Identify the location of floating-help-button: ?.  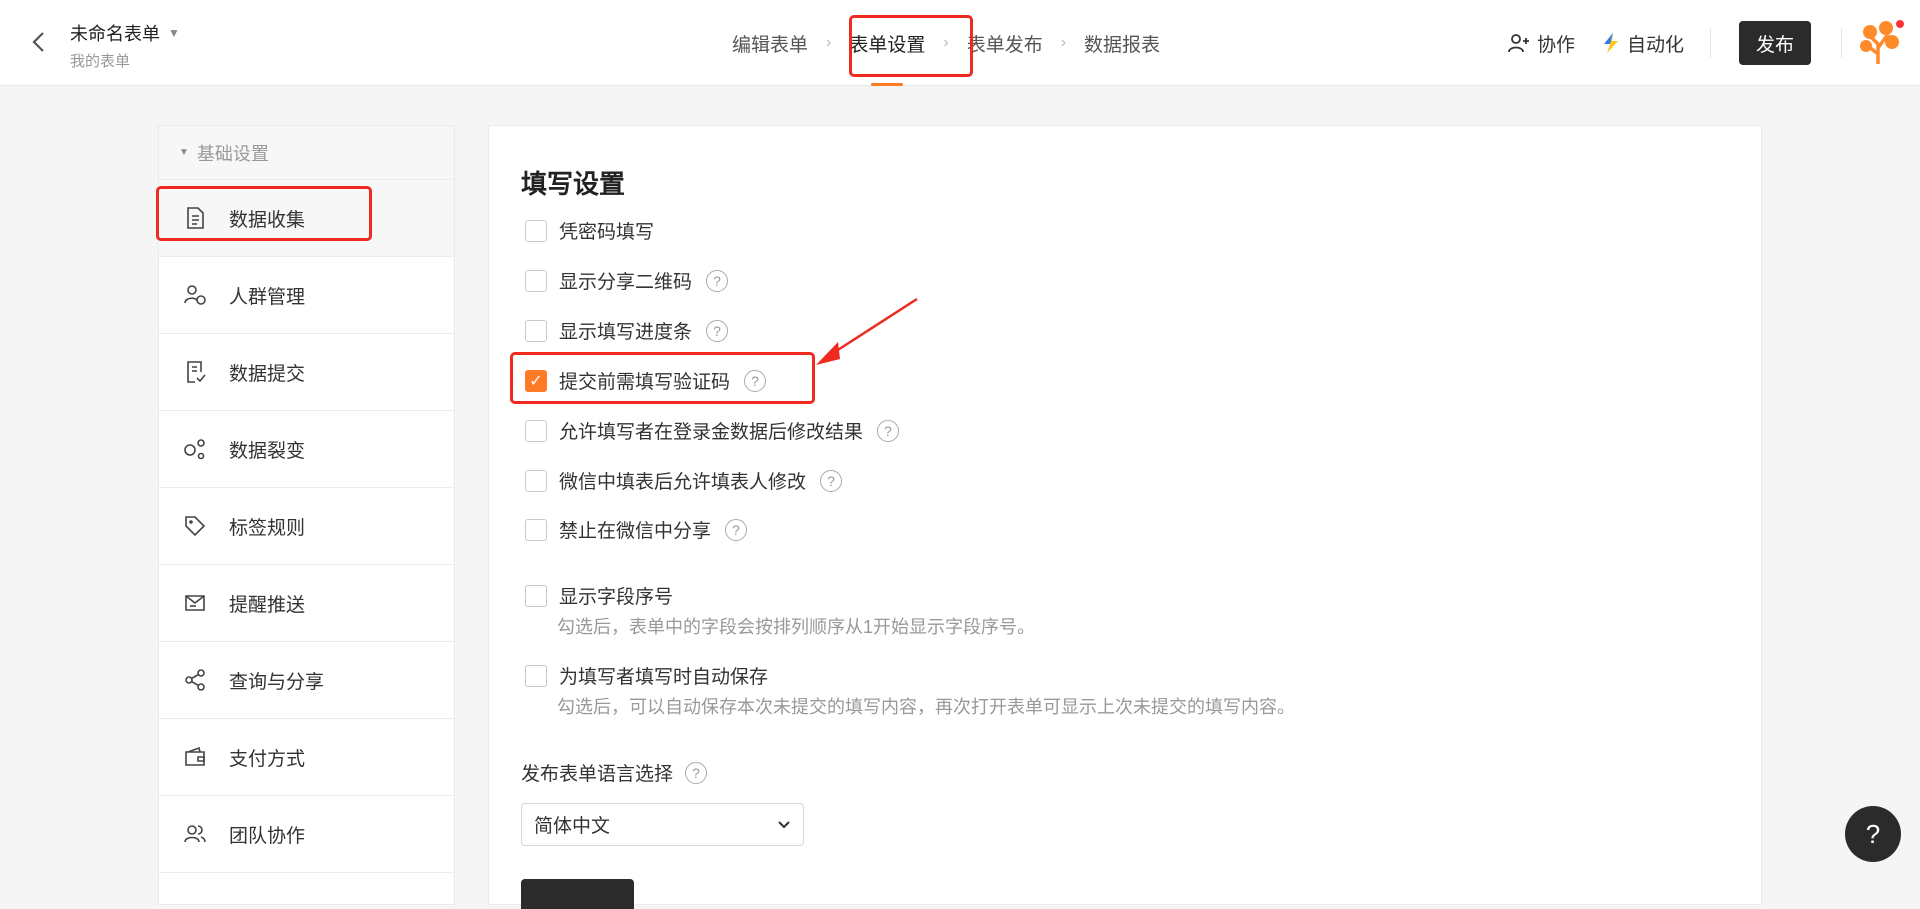
(1873, 834).